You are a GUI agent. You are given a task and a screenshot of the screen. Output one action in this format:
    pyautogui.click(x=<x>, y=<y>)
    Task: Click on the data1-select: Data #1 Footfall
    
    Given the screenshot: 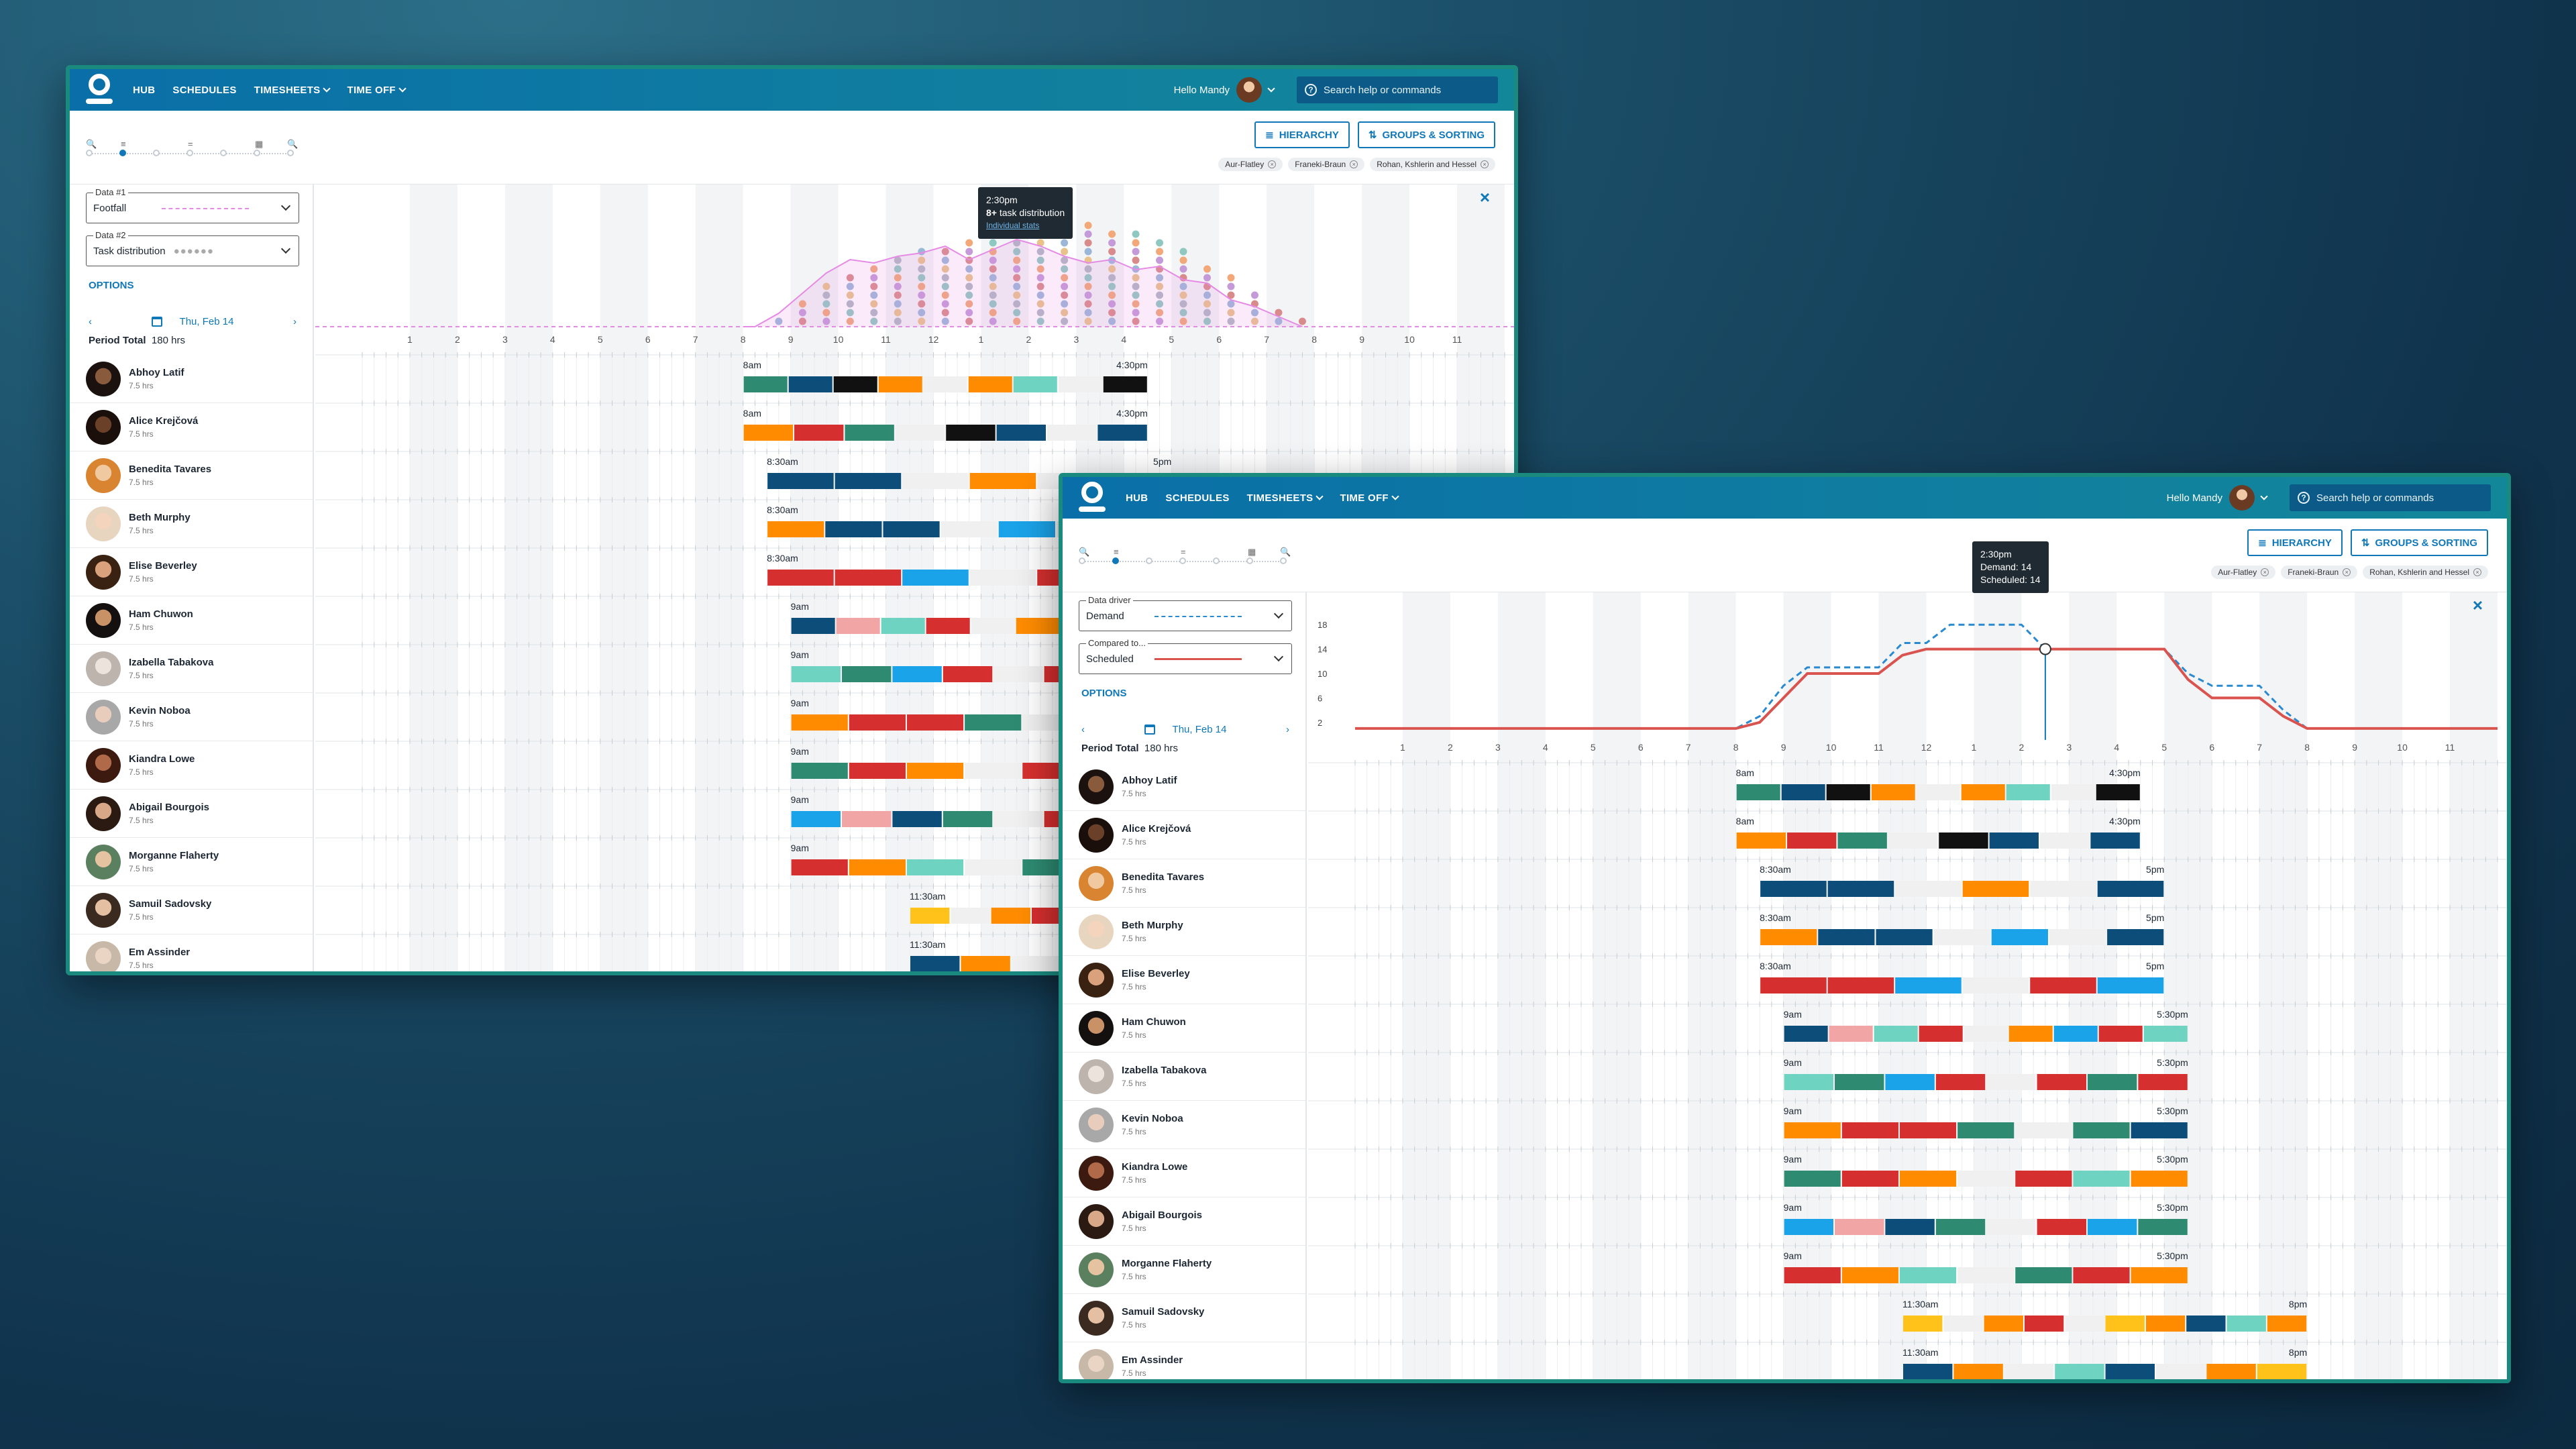 What is the action you would take?
    pyautogui.click(x=192, y=205)
    